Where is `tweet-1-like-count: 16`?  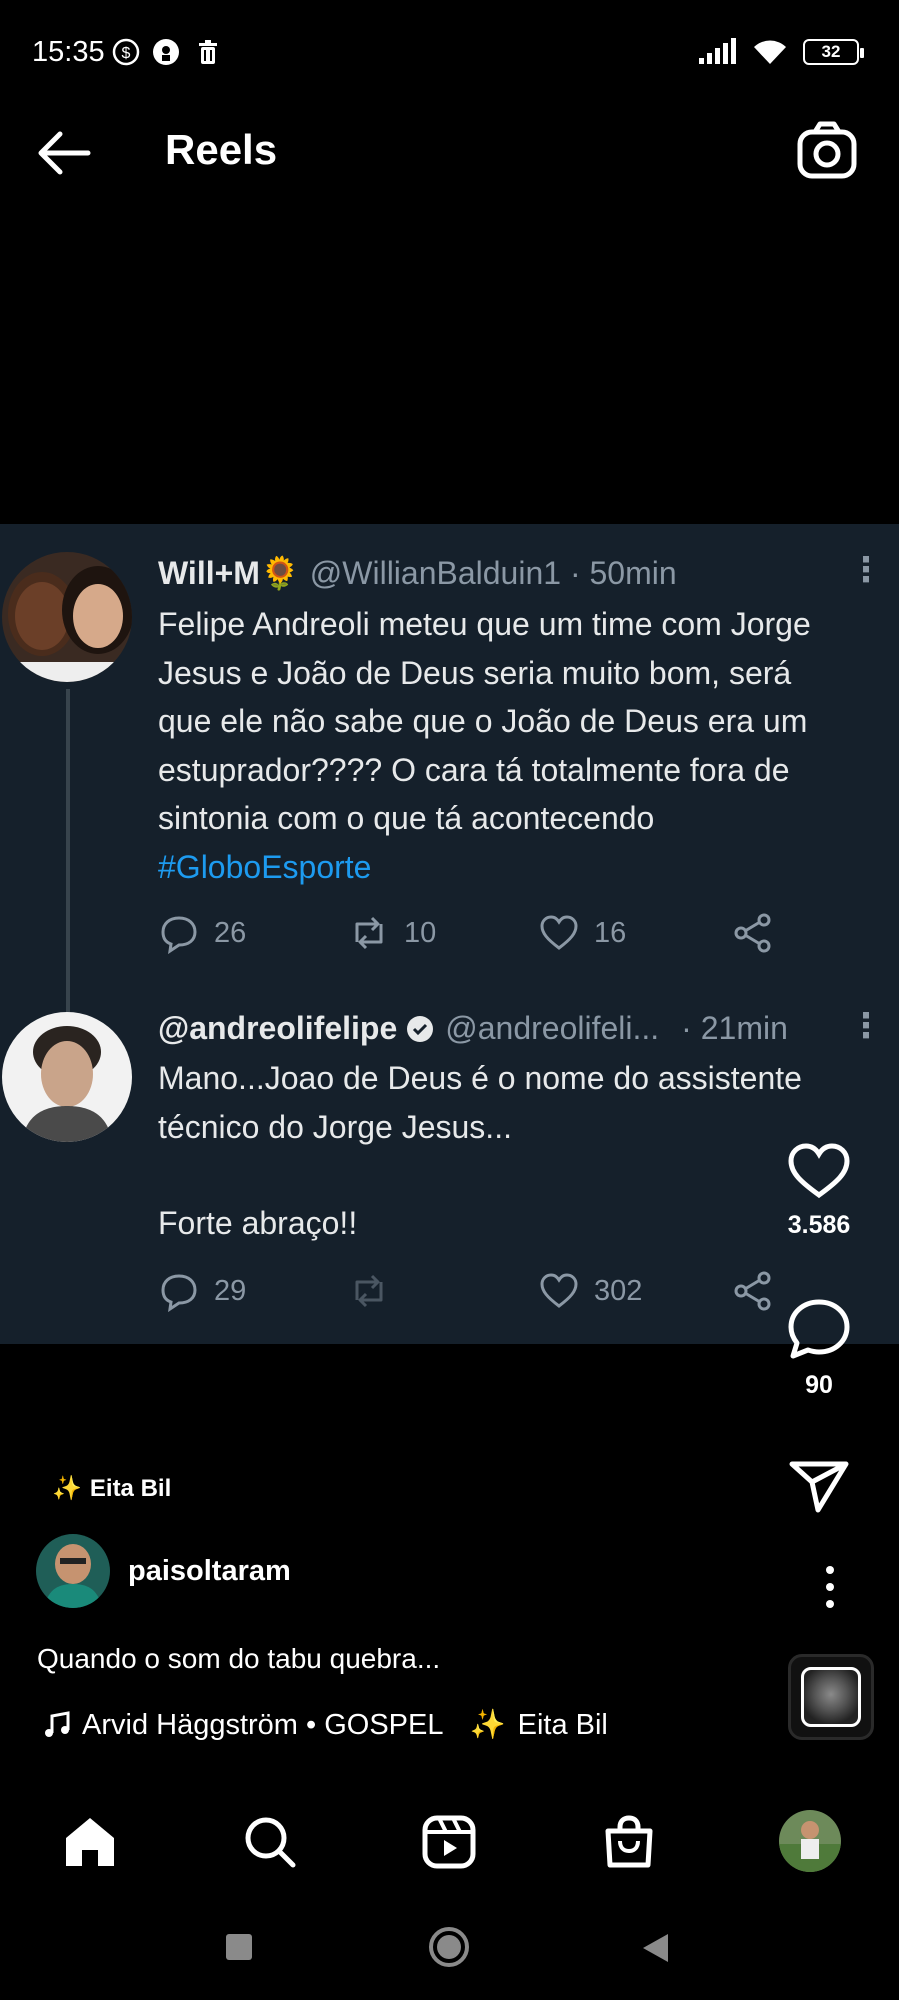
tweet-1-like-count: 16 is located at coordinates (610, 932).